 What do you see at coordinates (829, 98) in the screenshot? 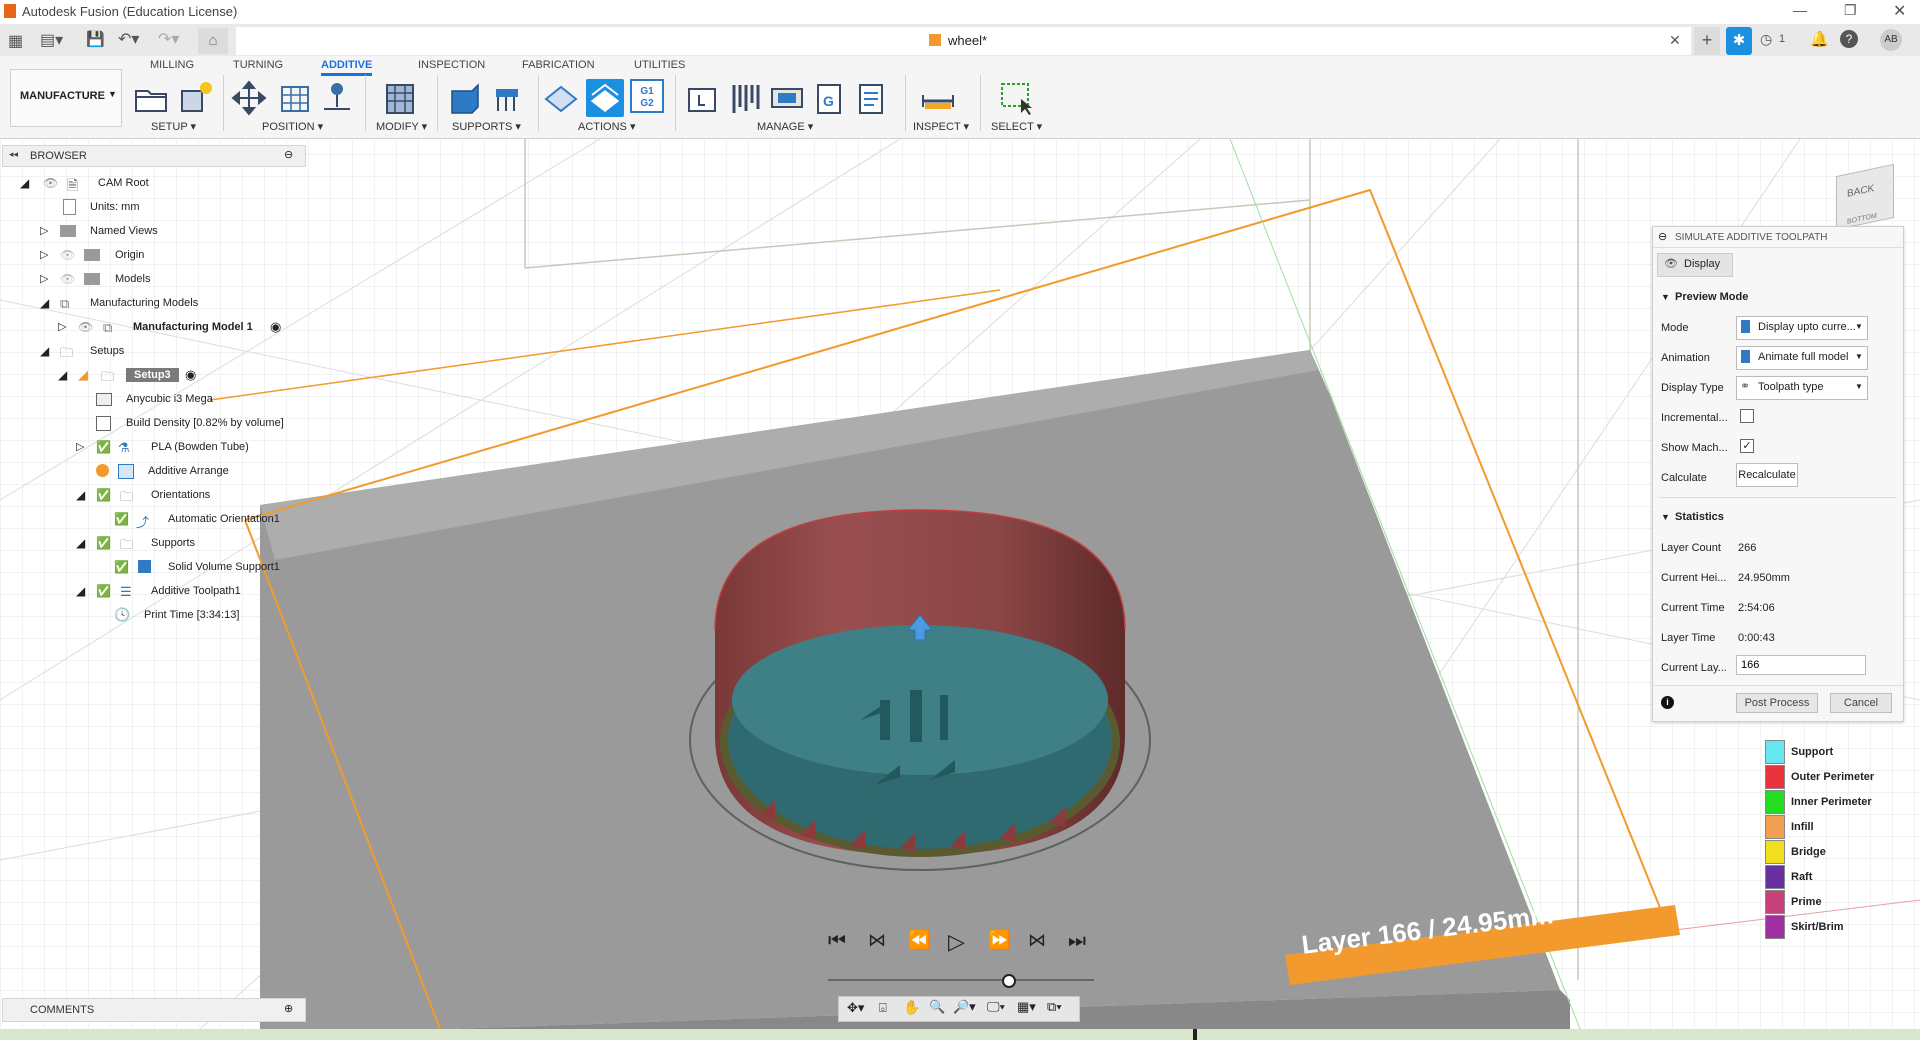
I see `post-library-icon: G` at bounding box center [829, 98].